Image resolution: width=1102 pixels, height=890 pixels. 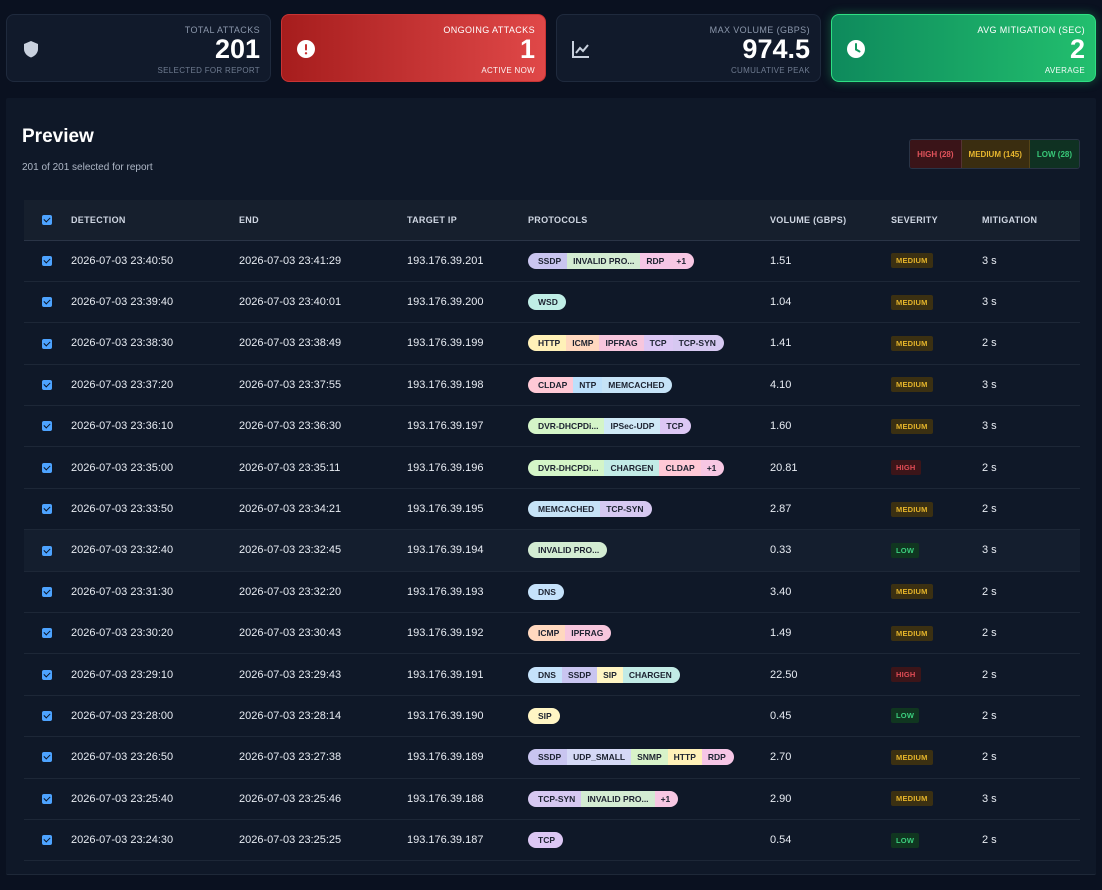 I want to click on severity-cell: MEDIUM, so click(x=935, y=426).